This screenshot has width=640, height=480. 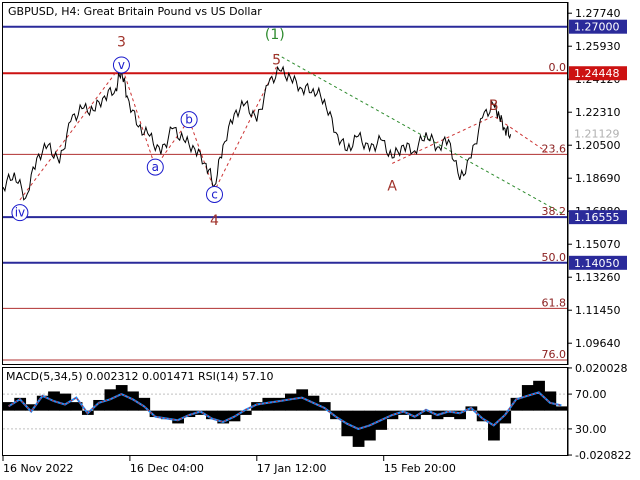 What do you see at coordinates (597, 27) in the screenshot?
I see `level-badge-label: 1.27000` at bounding box center [597, 27].